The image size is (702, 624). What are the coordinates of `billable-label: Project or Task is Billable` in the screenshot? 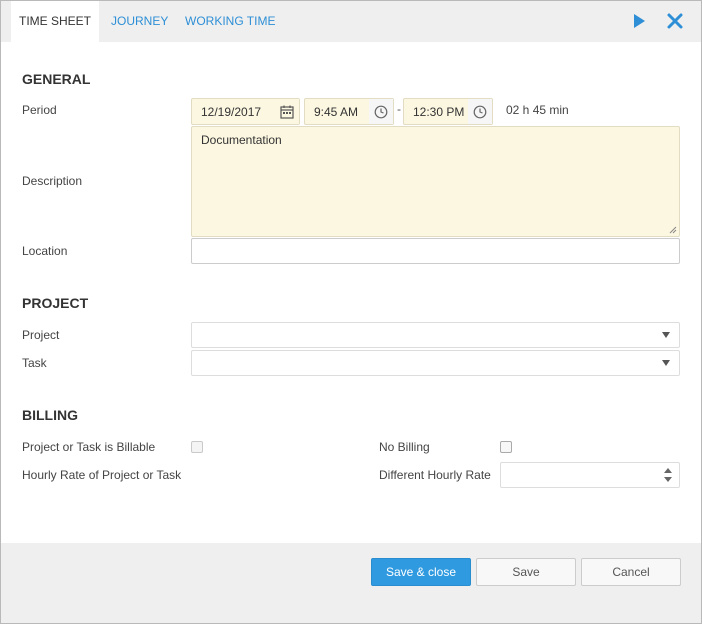 It's located at (89, 447).